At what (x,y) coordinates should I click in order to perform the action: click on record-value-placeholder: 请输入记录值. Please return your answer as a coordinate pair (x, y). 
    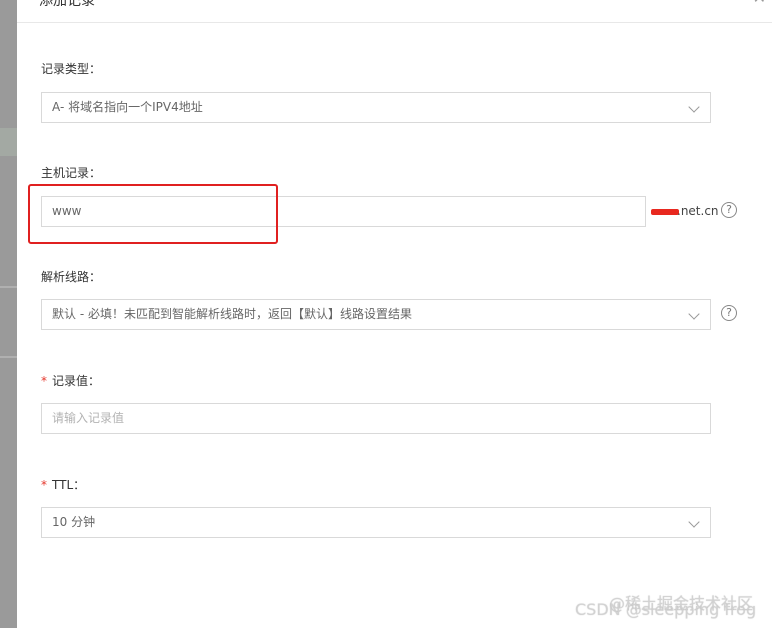
    Looking at the image, I should click on (88, 418).